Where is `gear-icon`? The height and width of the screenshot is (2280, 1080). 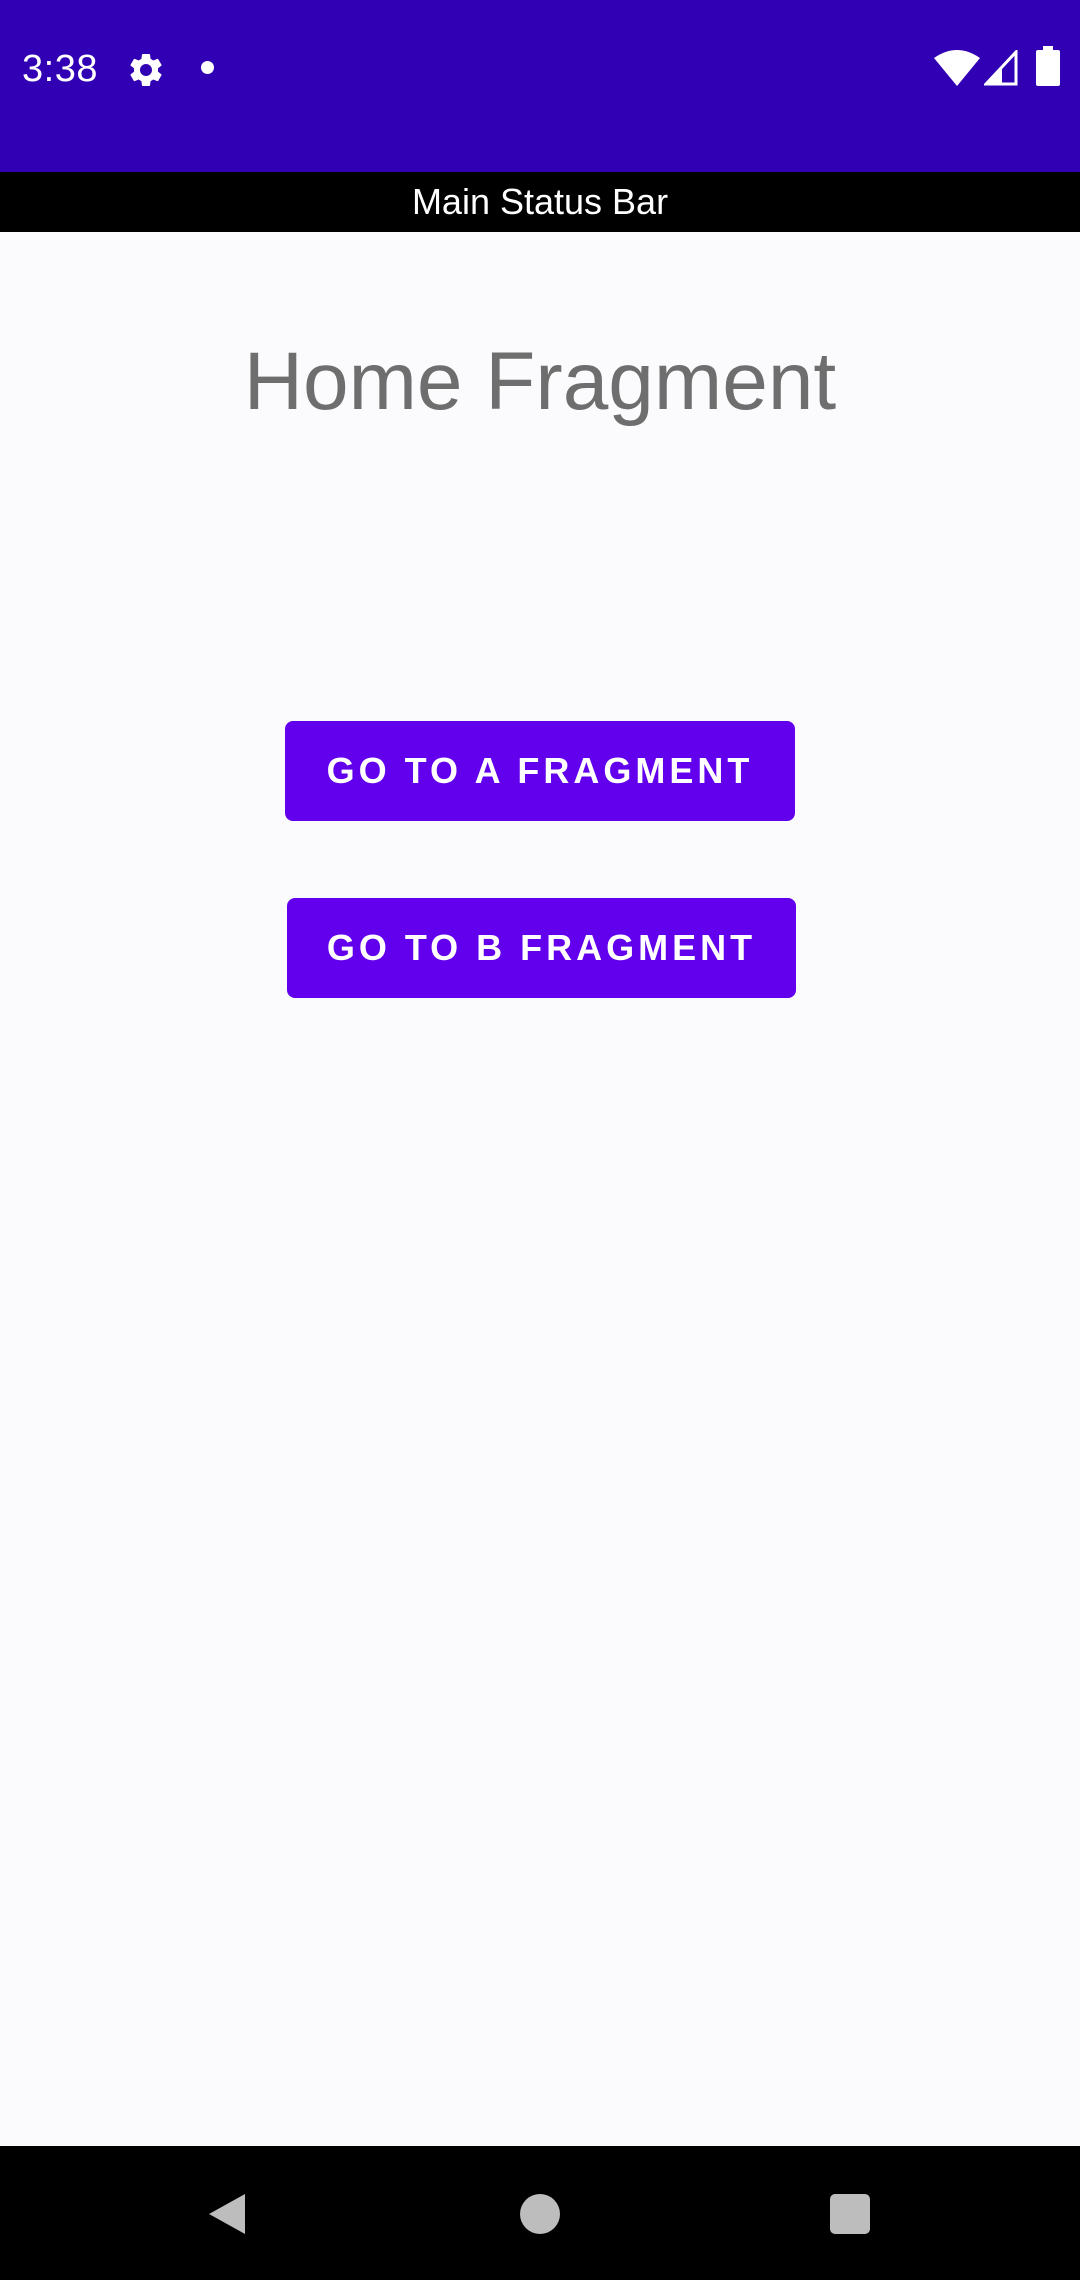
gear-icon is located at coordinates (146, 69).